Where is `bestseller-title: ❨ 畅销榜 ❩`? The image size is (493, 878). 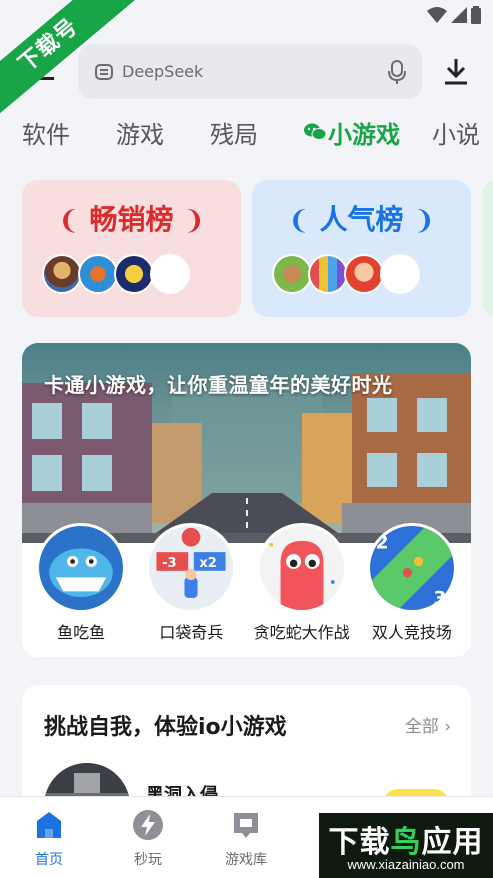
bestseller-title: ❨ 畅销榜 ❩ is located at coordinates (131, 218).